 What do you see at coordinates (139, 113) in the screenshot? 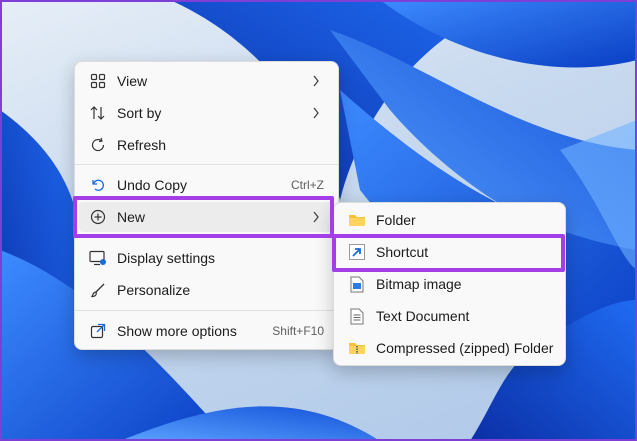
I see `menu-item-label: Sort by` at bounding box center [139, 113].